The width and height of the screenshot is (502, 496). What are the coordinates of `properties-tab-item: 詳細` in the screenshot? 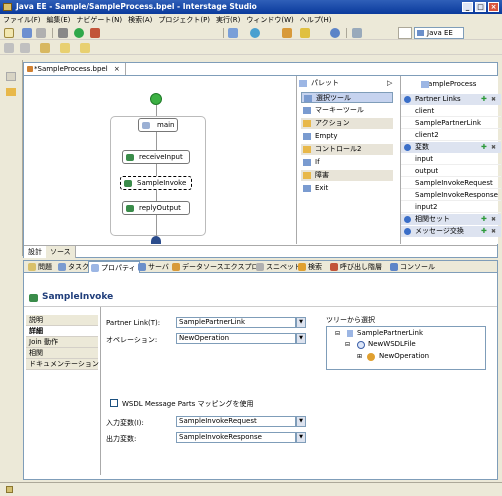 It's located at (62, 331).